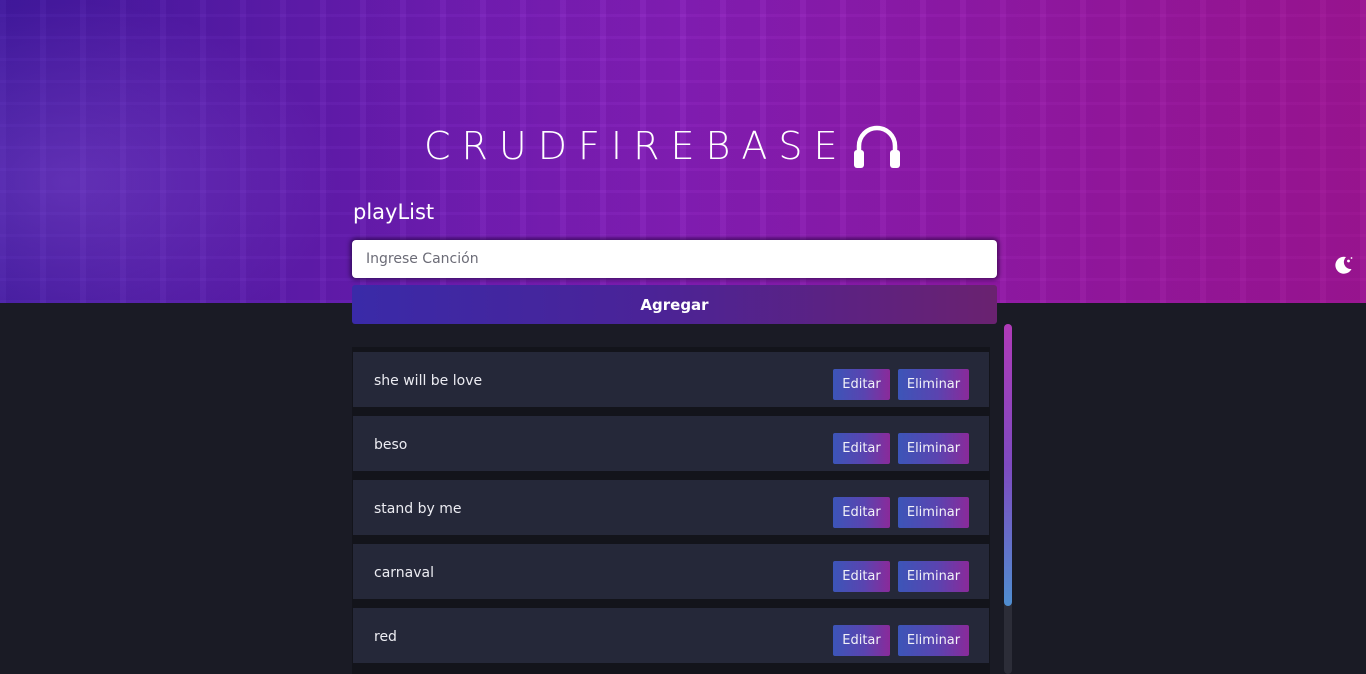 The image size is (1366, 674). I want to click on logo-text: CRUDFIREBASE, so click(636, 146).